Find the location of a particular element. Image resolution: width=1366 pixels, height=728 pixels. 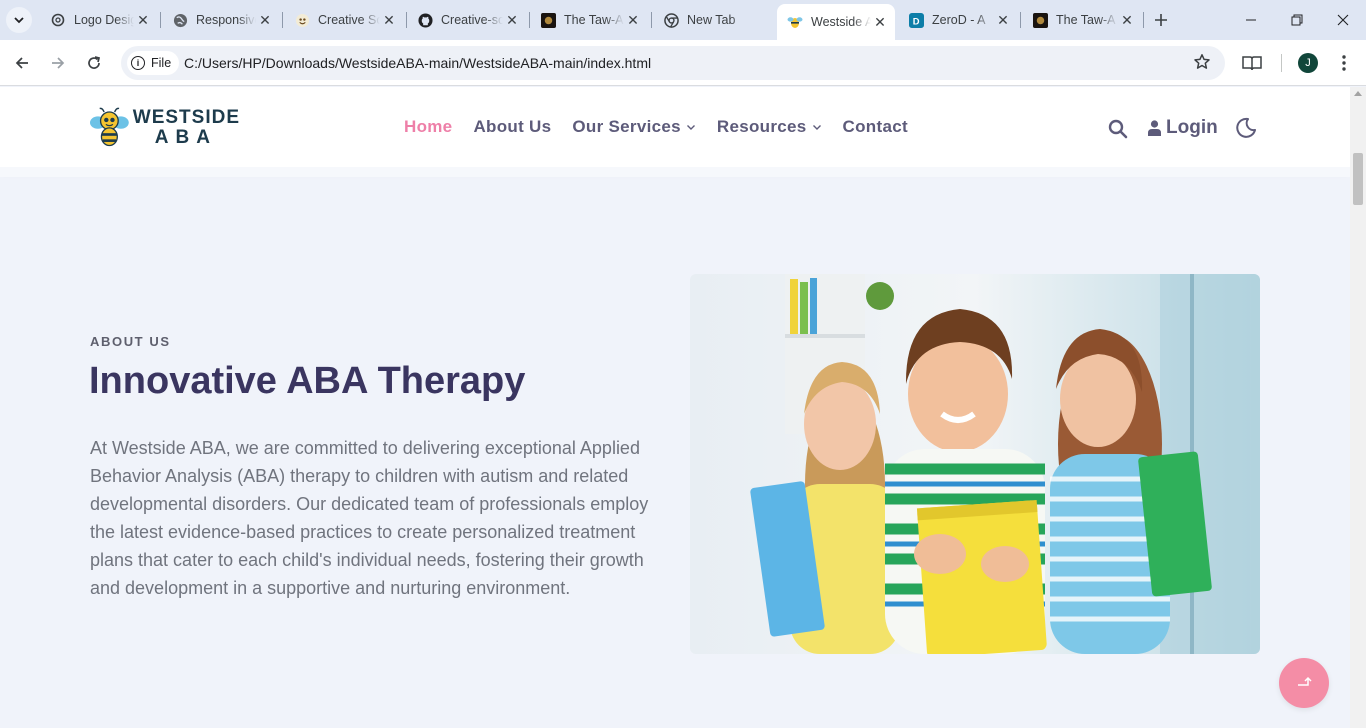

scroll-to-top-button is located at coordinates (1304, 683).